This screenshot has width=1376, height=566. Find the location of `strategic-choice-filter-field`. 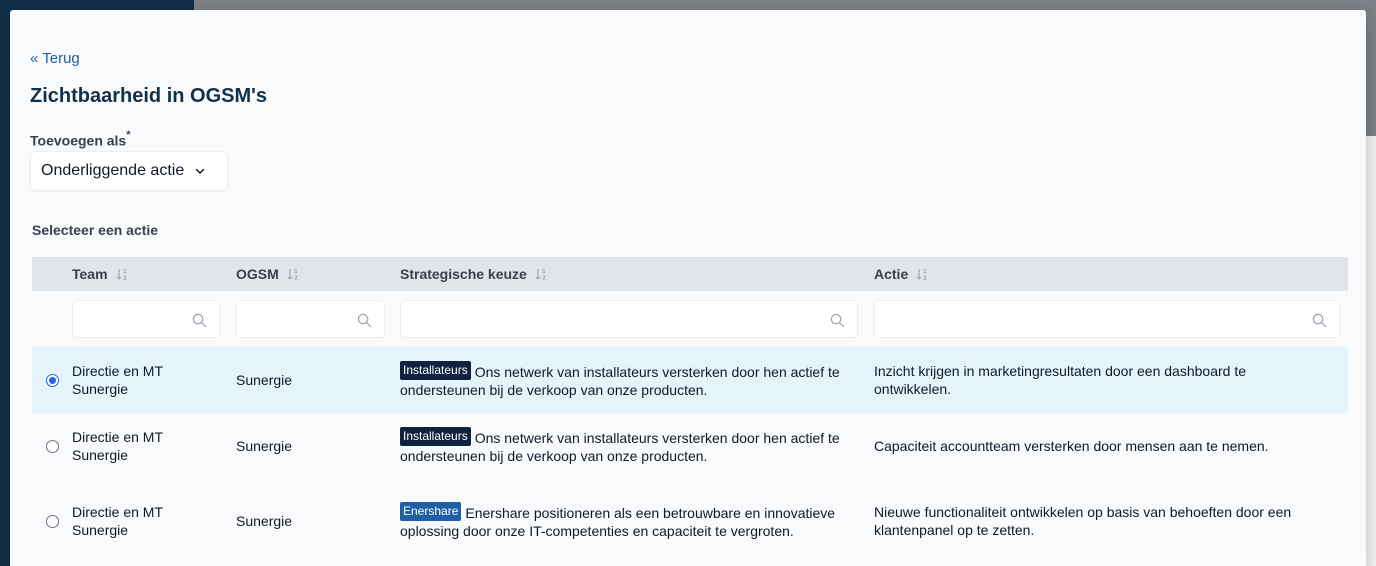

strategic-choice-filter-field is located at coordinates (629, 319).